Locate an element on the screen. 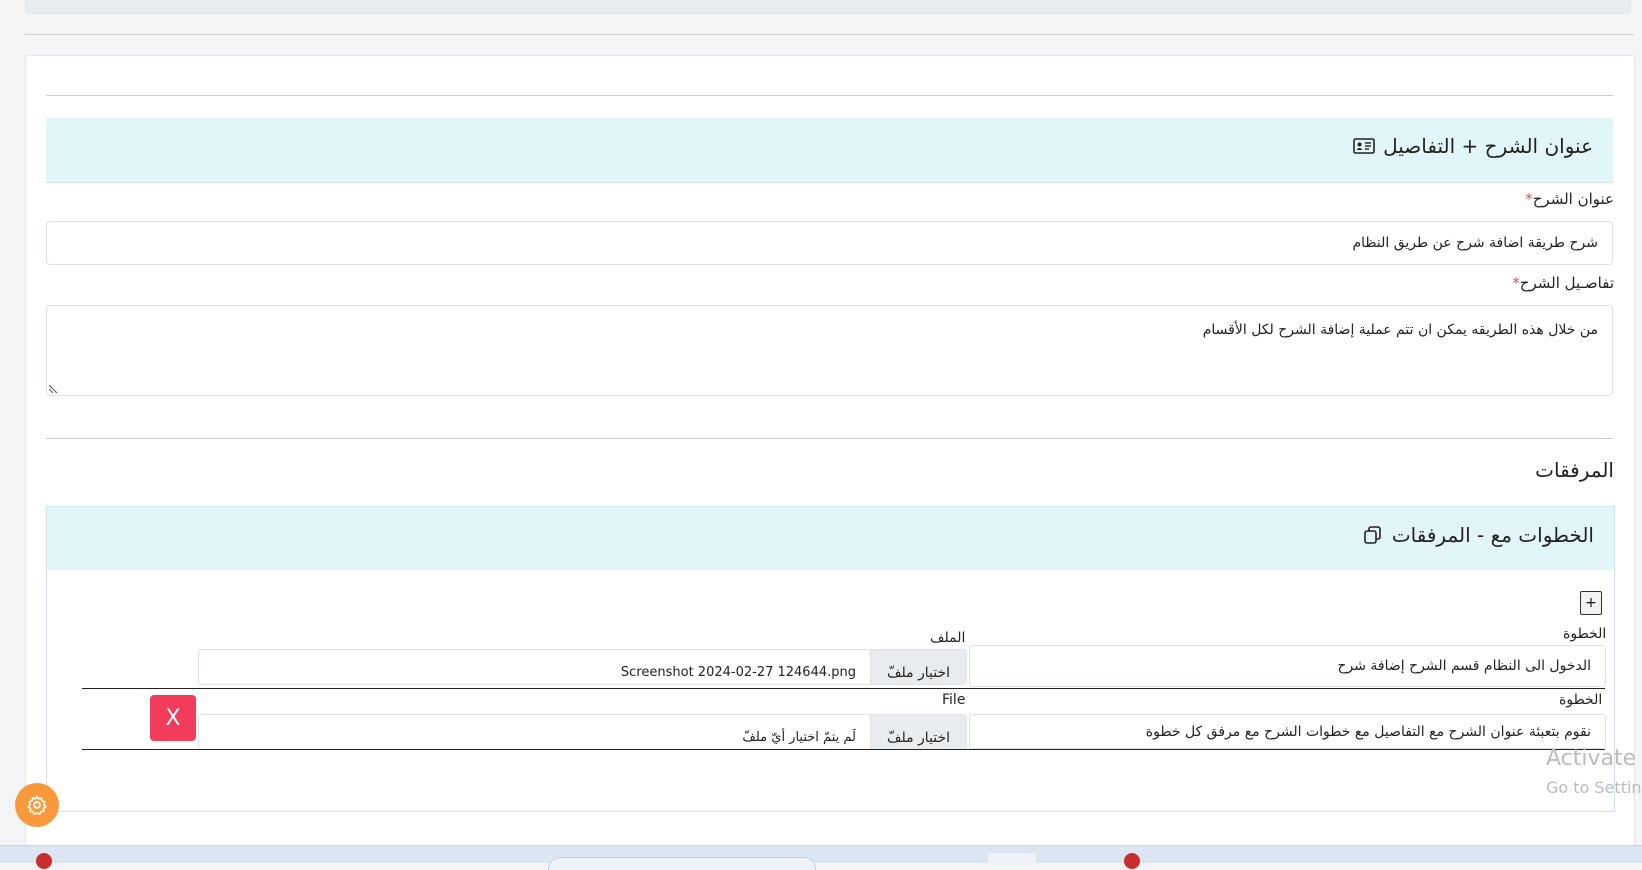  attachments-heading: المرفقات is located at coordinates (1574, 470).